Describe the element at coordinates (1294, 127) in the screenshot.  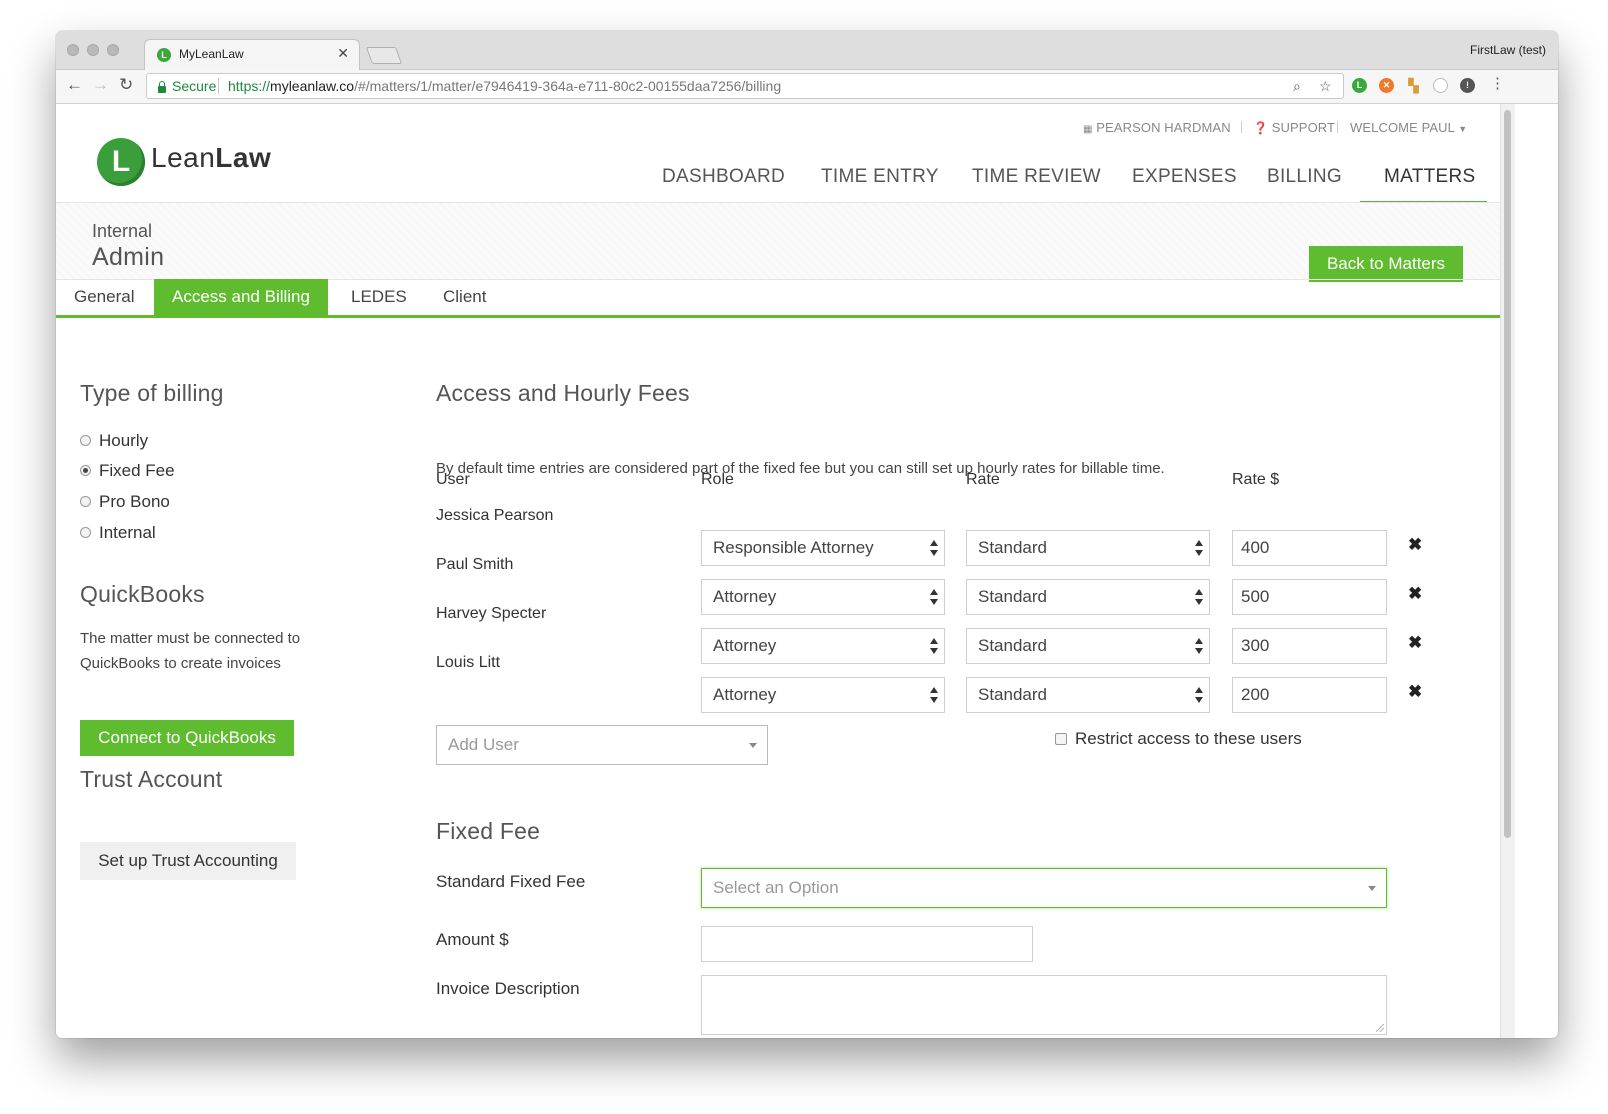
I see `support-link: ❓ SUPPORT` at that location.